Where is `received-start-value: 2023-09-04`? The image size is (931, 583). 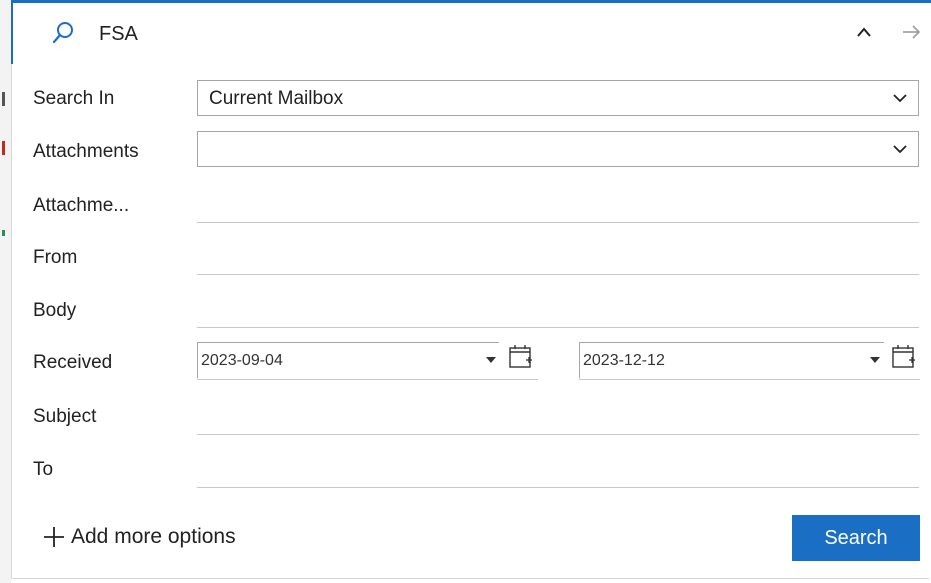
received-start-value: 2023-09-04 is located at coordinates (242, 361).